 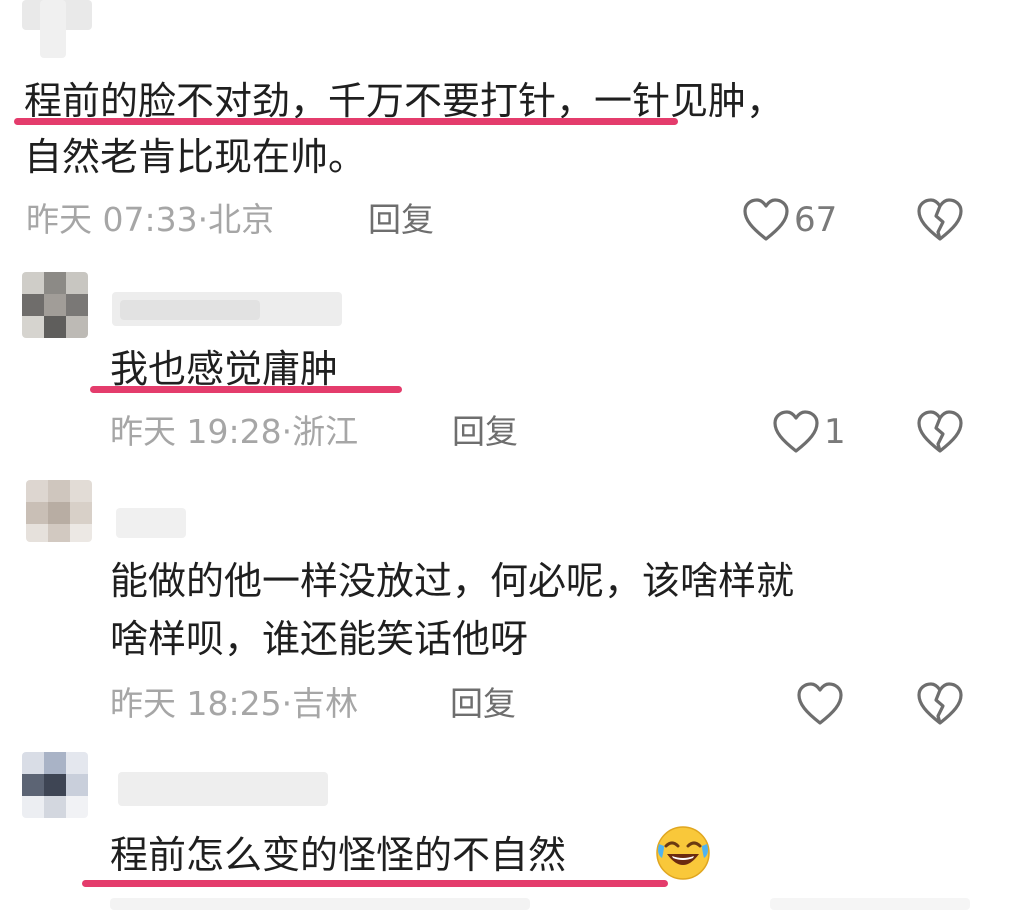 I want to click on comment-location: 浙江, so click(x=325, y=431).